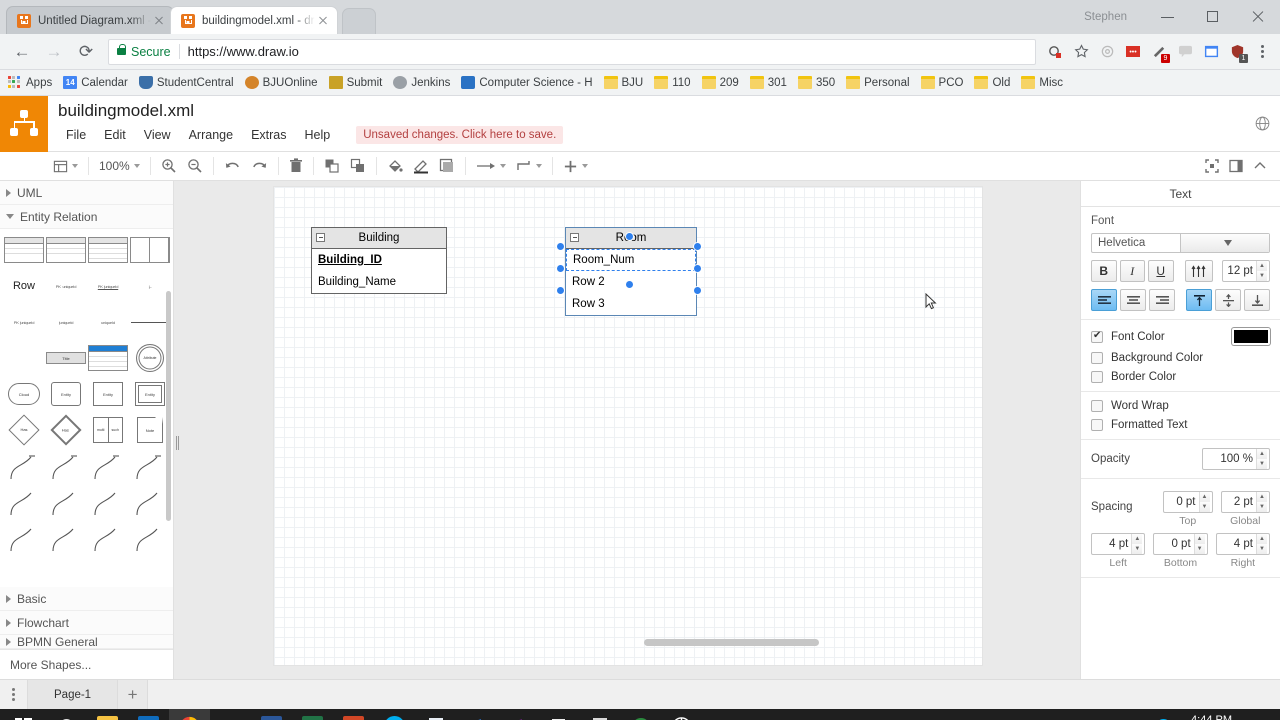  What do you see at coordinates (86, 599) in the screenshot?
I see `sidebar-section-basic: Basic` at bounding box center [86, 599].